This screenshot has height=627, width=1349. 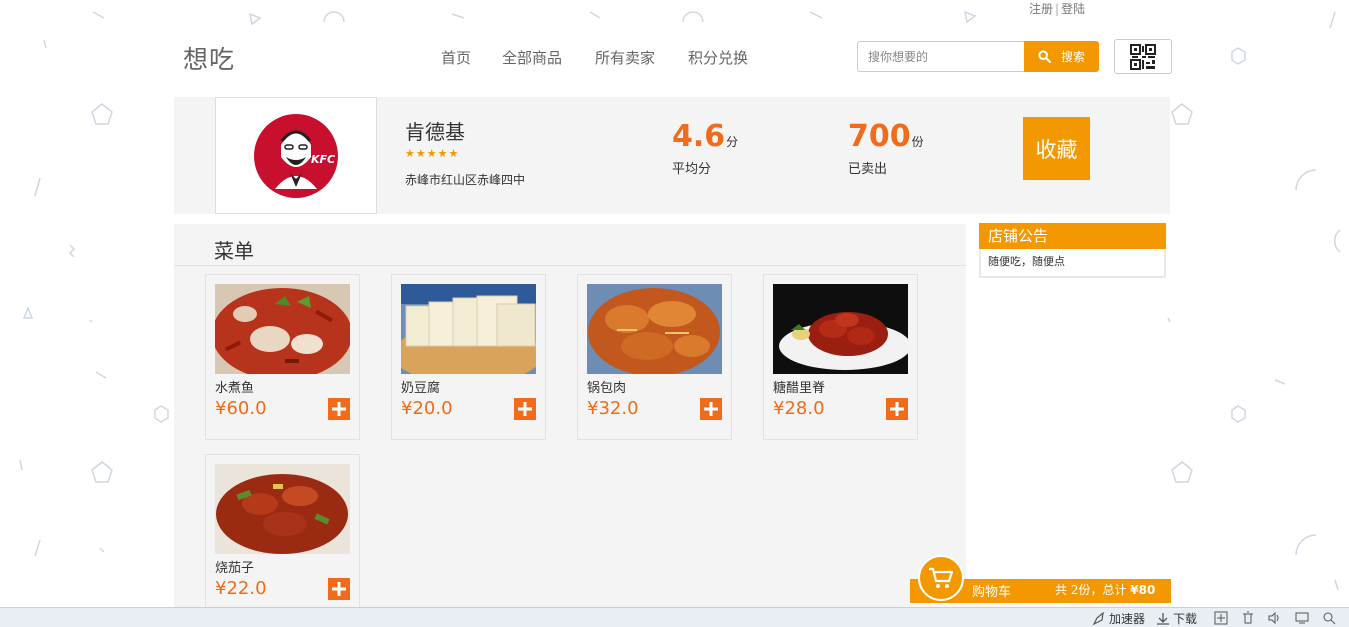 I want to click on dish-card: 烧茄子 ¥22.0, so click(x=282, y=537).